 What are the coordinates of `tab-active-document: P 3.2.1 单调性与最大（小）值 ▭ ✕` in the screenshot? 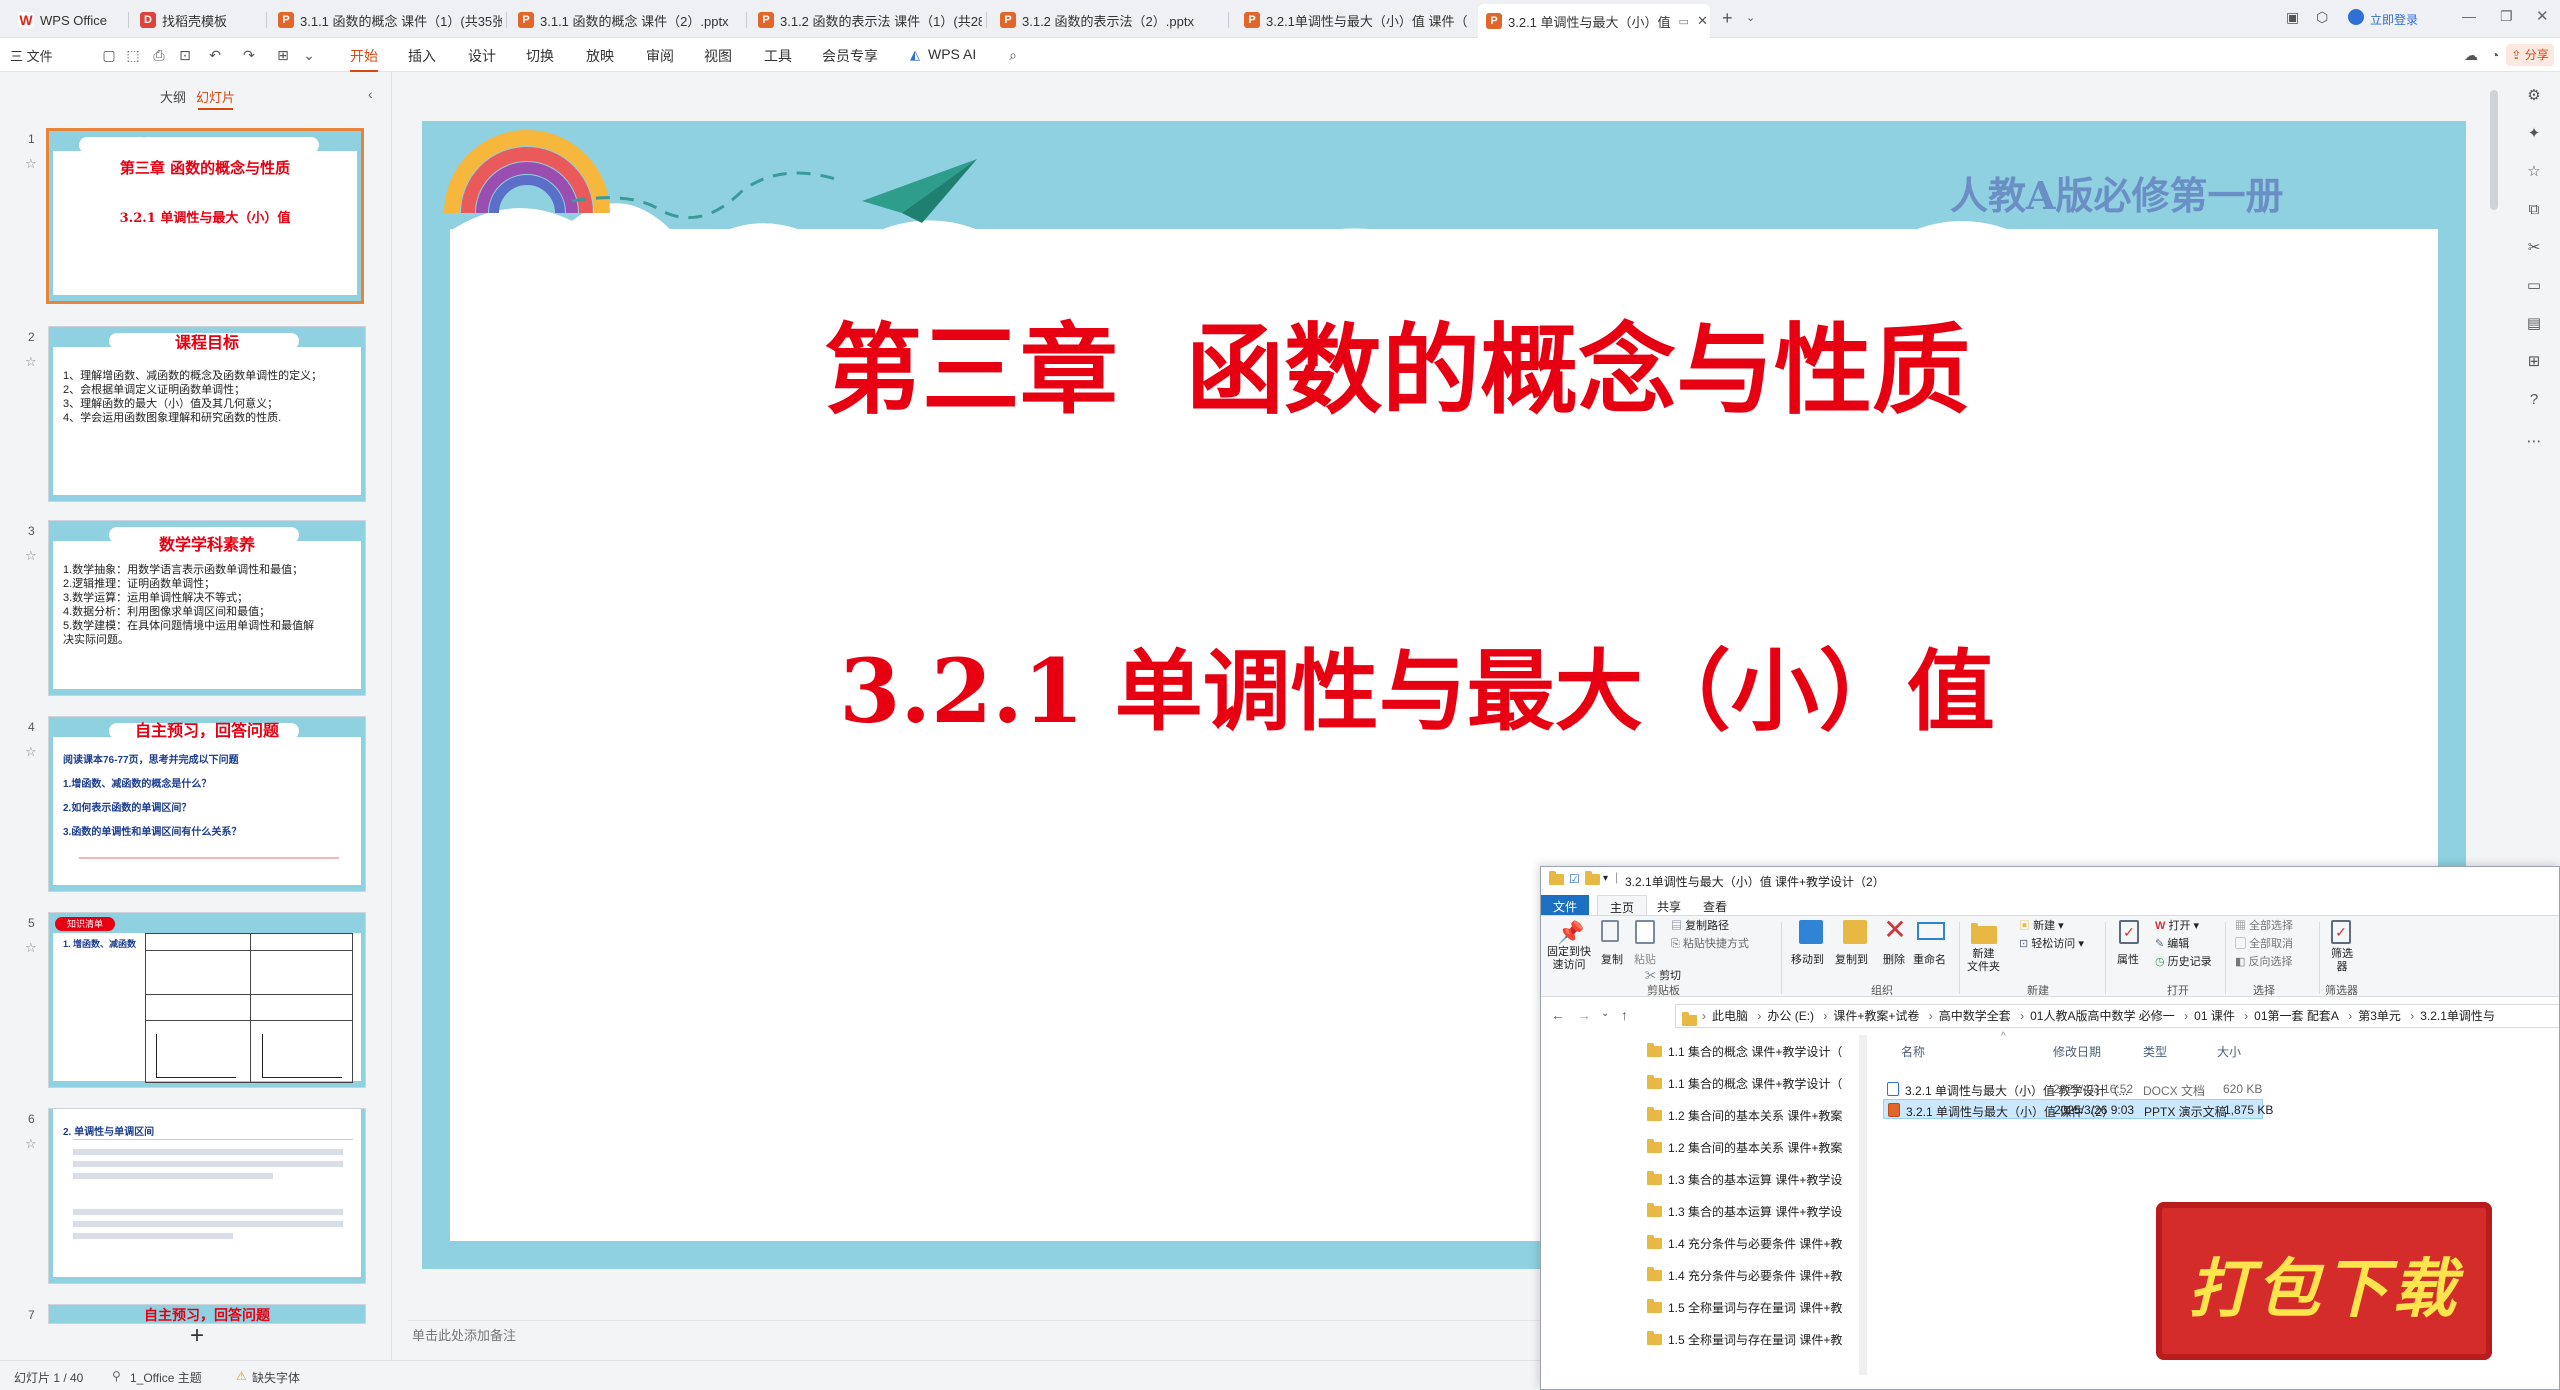 It's located at (1594, 21).